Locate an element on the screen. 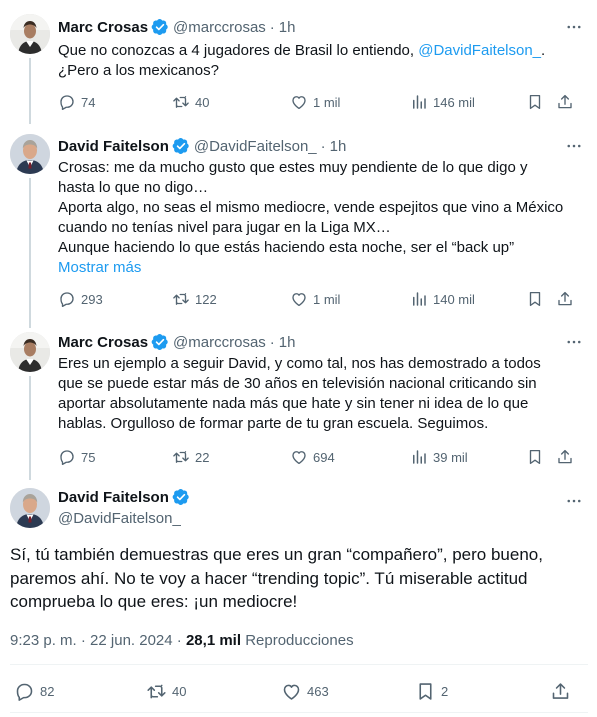  tweet-actions: 293 122 1 mil 140 mil is located at coordinates (318, 299).